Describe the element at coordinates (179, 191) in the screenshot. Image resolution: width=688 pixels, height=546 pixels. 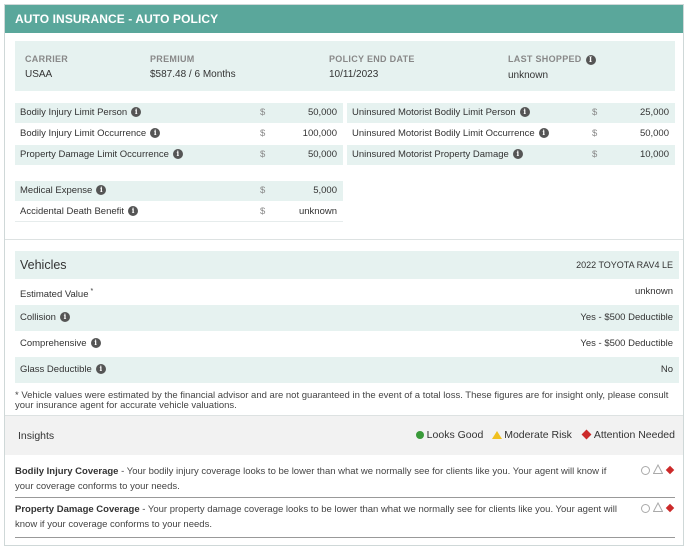
I see `coverage-row: Medical Expense i $ 5,000` at that location.